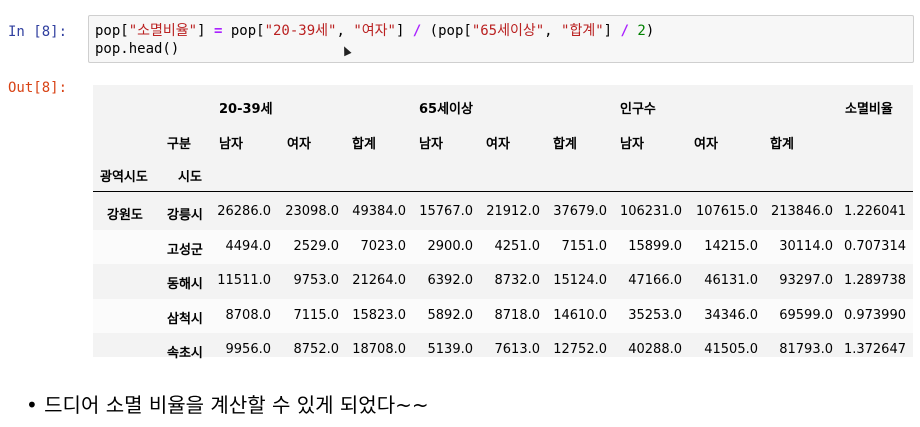  What do you see at coordinates (248, 315) in the screenshot?
I see `table-cell: 8708.0` at bounding box center [248, 315].